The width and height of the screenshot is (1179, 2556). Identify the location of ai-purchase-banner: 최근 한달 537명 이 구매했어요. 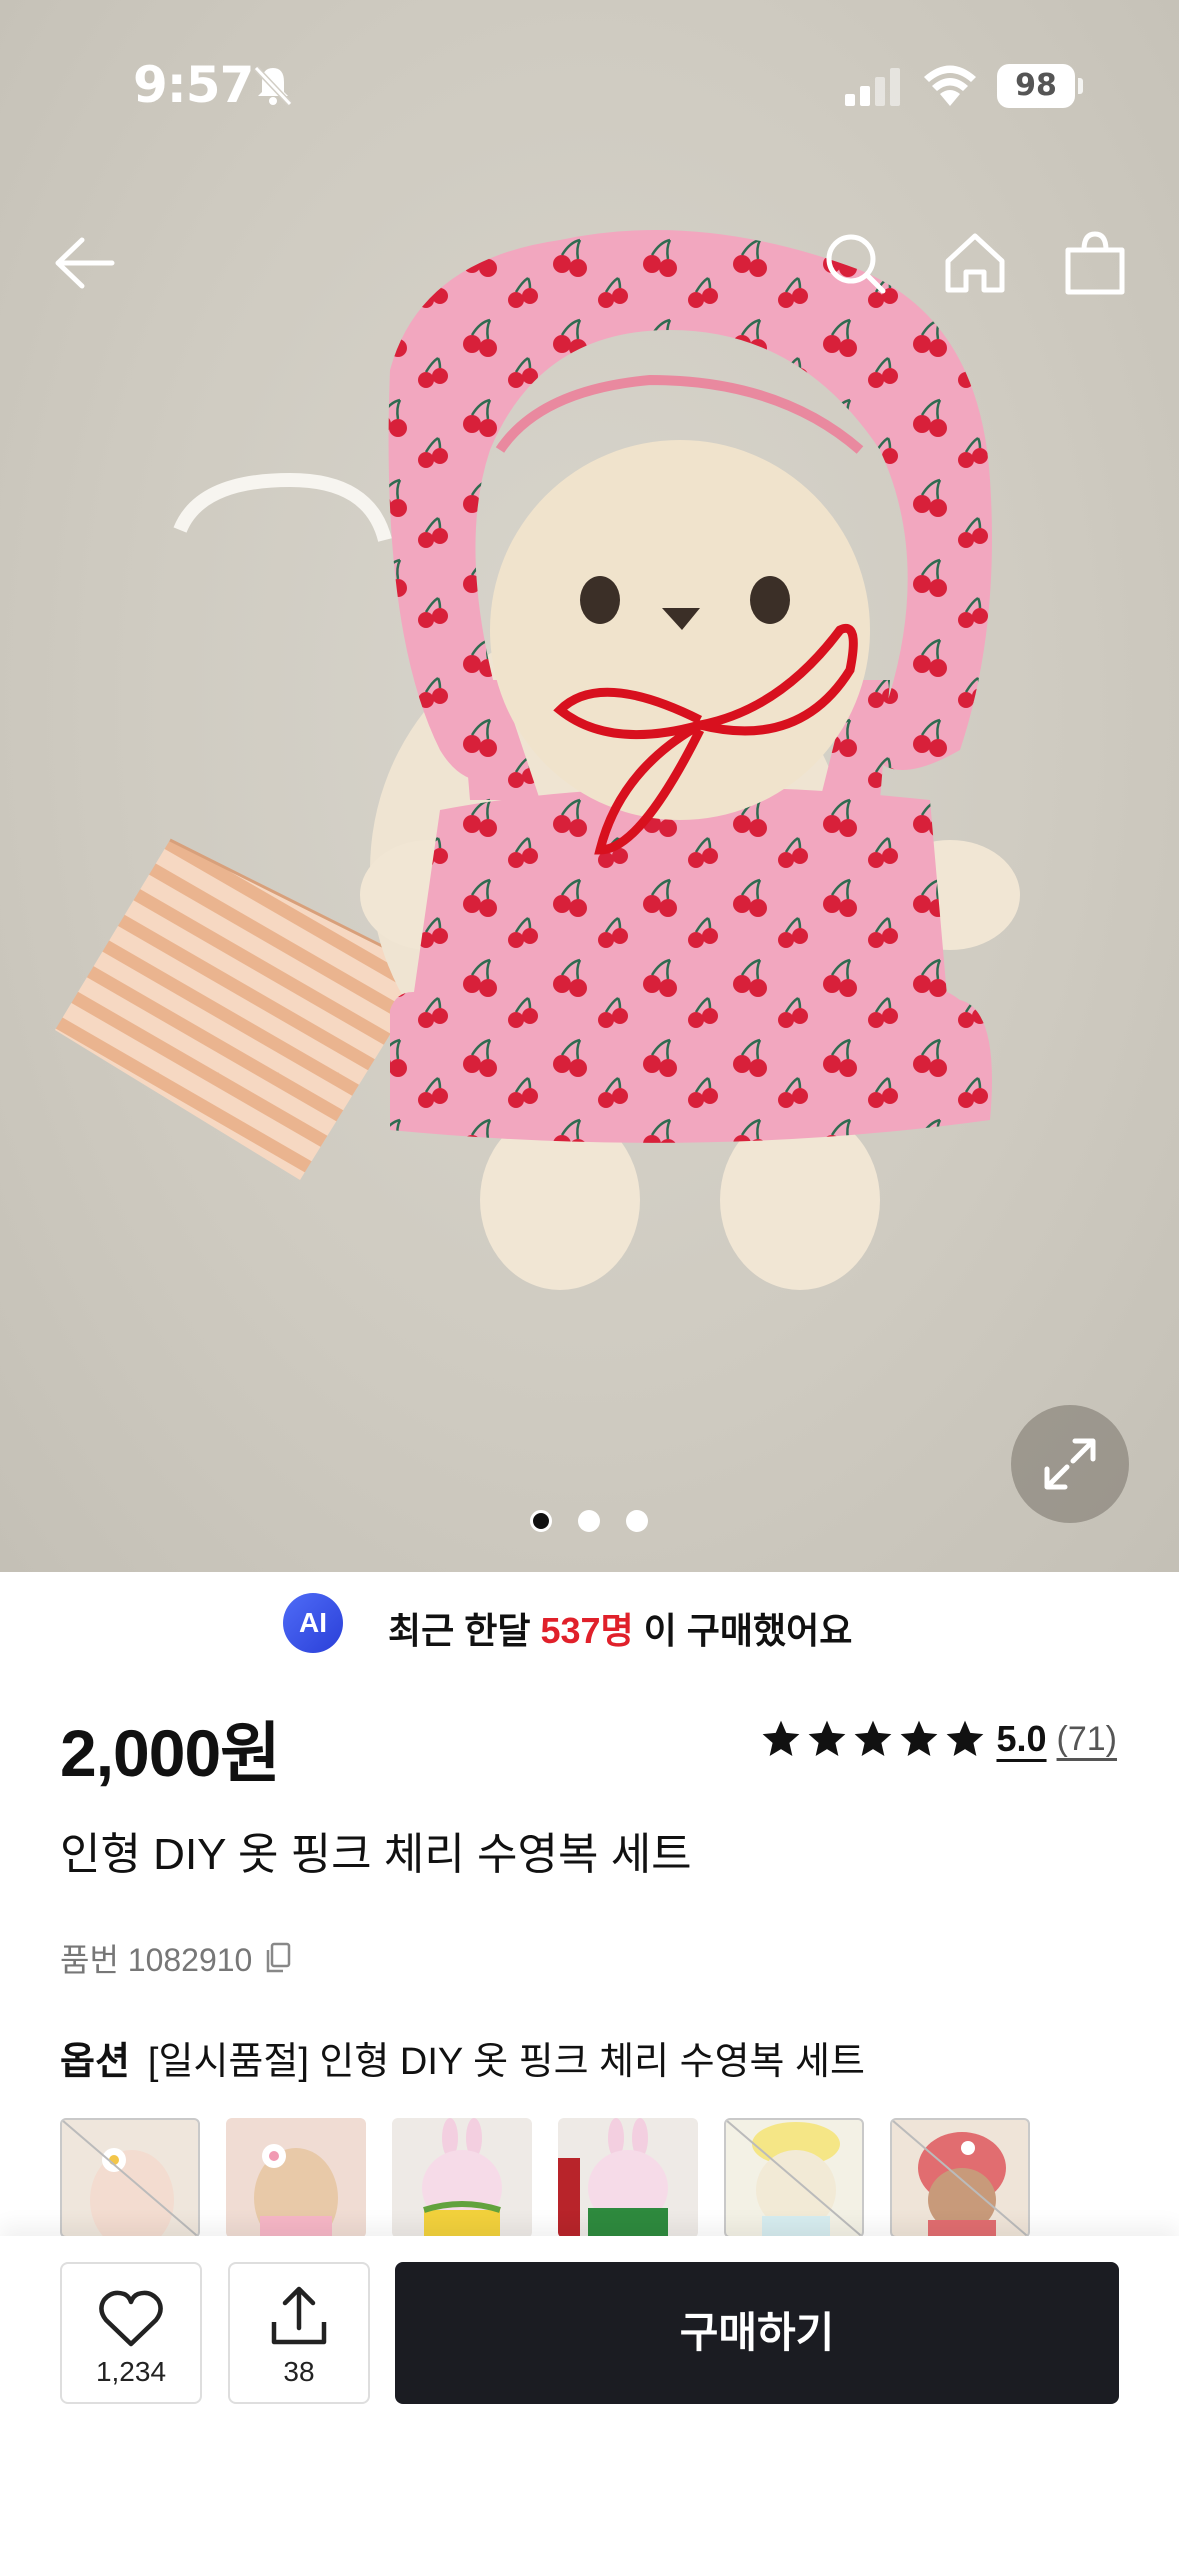
(620, 1628).